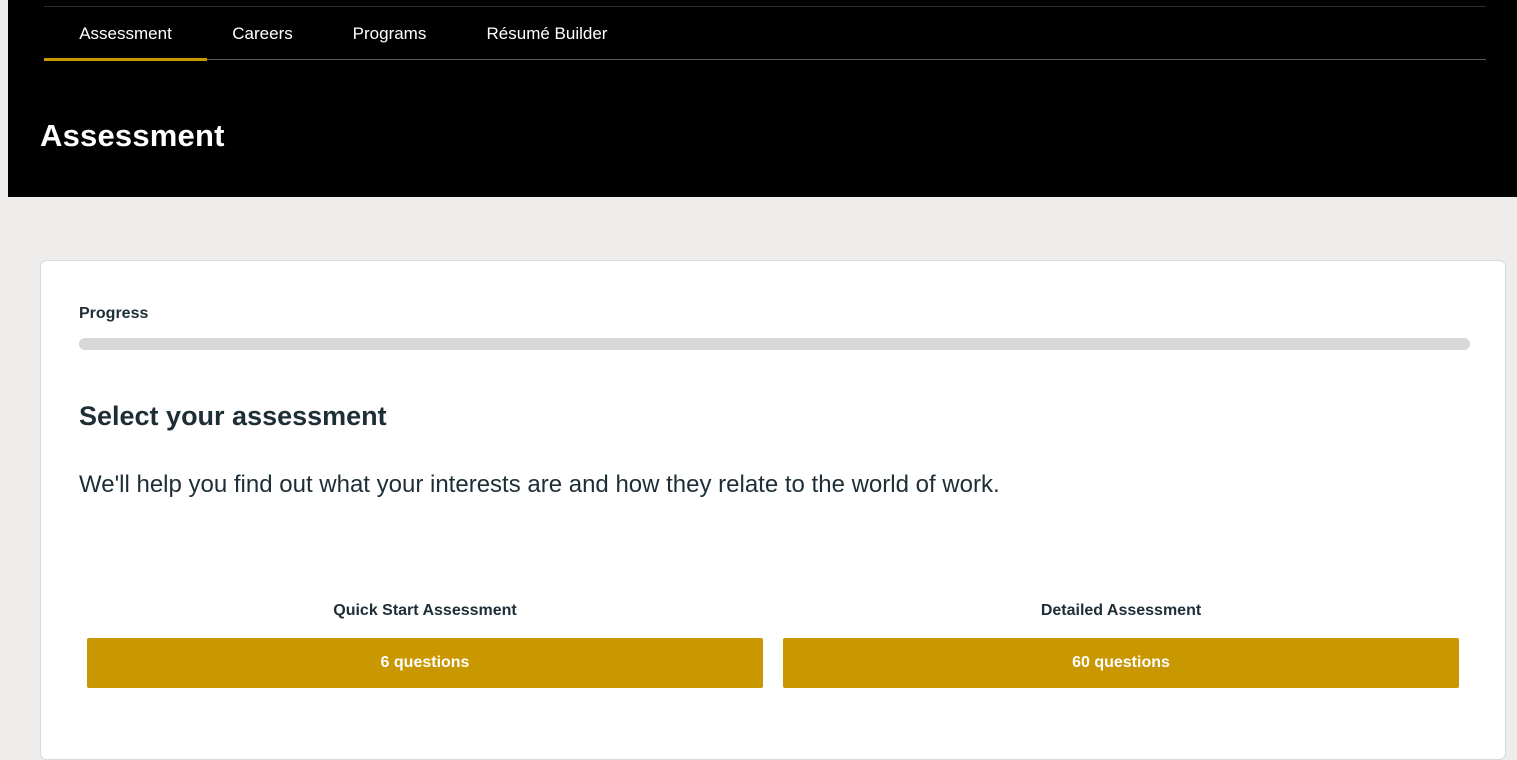 Image resolution: width=1517 pixels, height=760 pixels. I want to click on progress-bar, so click(774, 344).